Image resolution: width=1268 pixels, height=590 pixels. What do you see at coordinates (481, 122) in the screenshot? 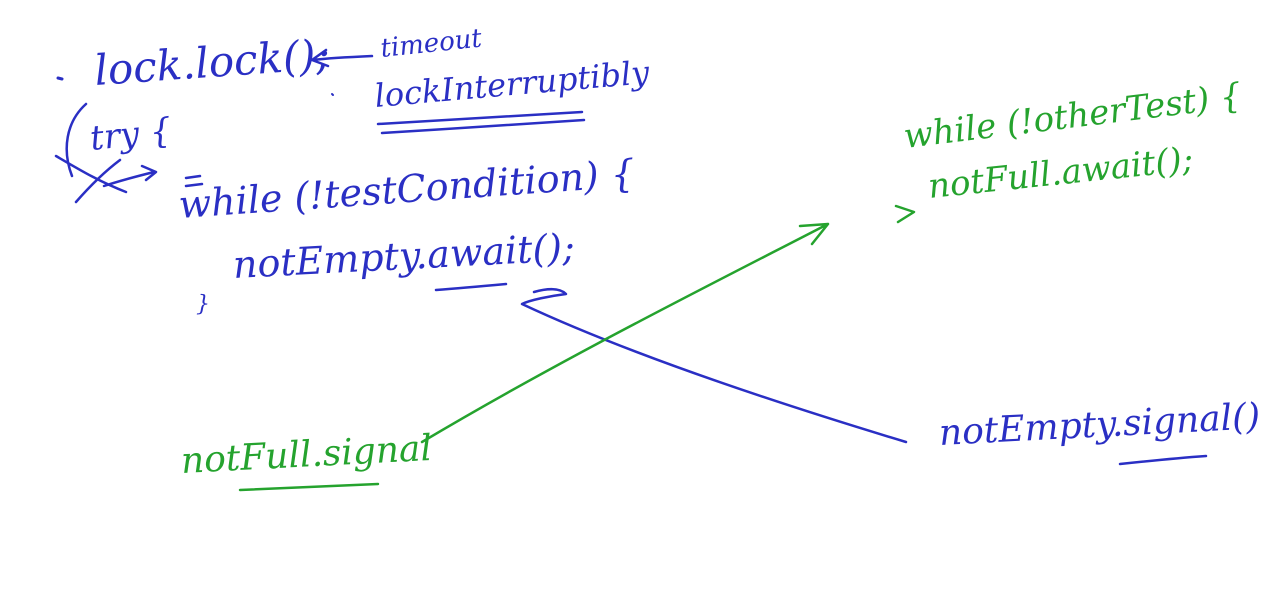
I see `lock-interruptibly-underline` at bounding box center [481, 122].